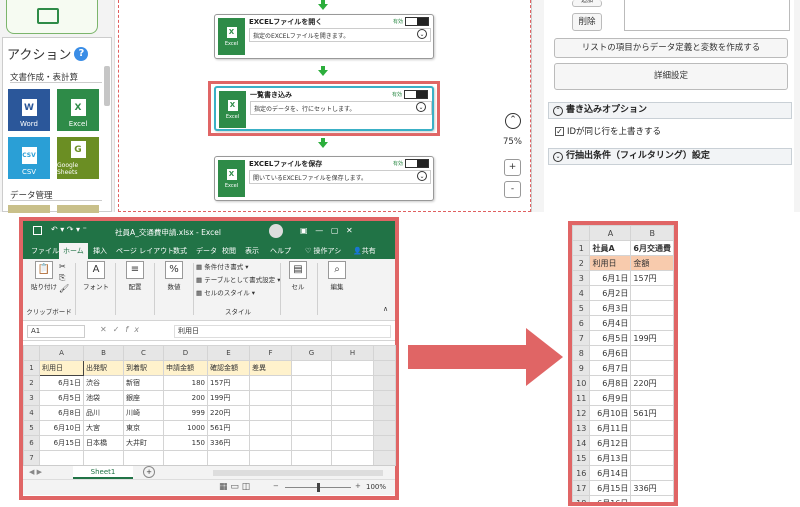  Describe the element at coordinates (610, 308) in the screenshot. I see `cell: 6月3日` at that location.